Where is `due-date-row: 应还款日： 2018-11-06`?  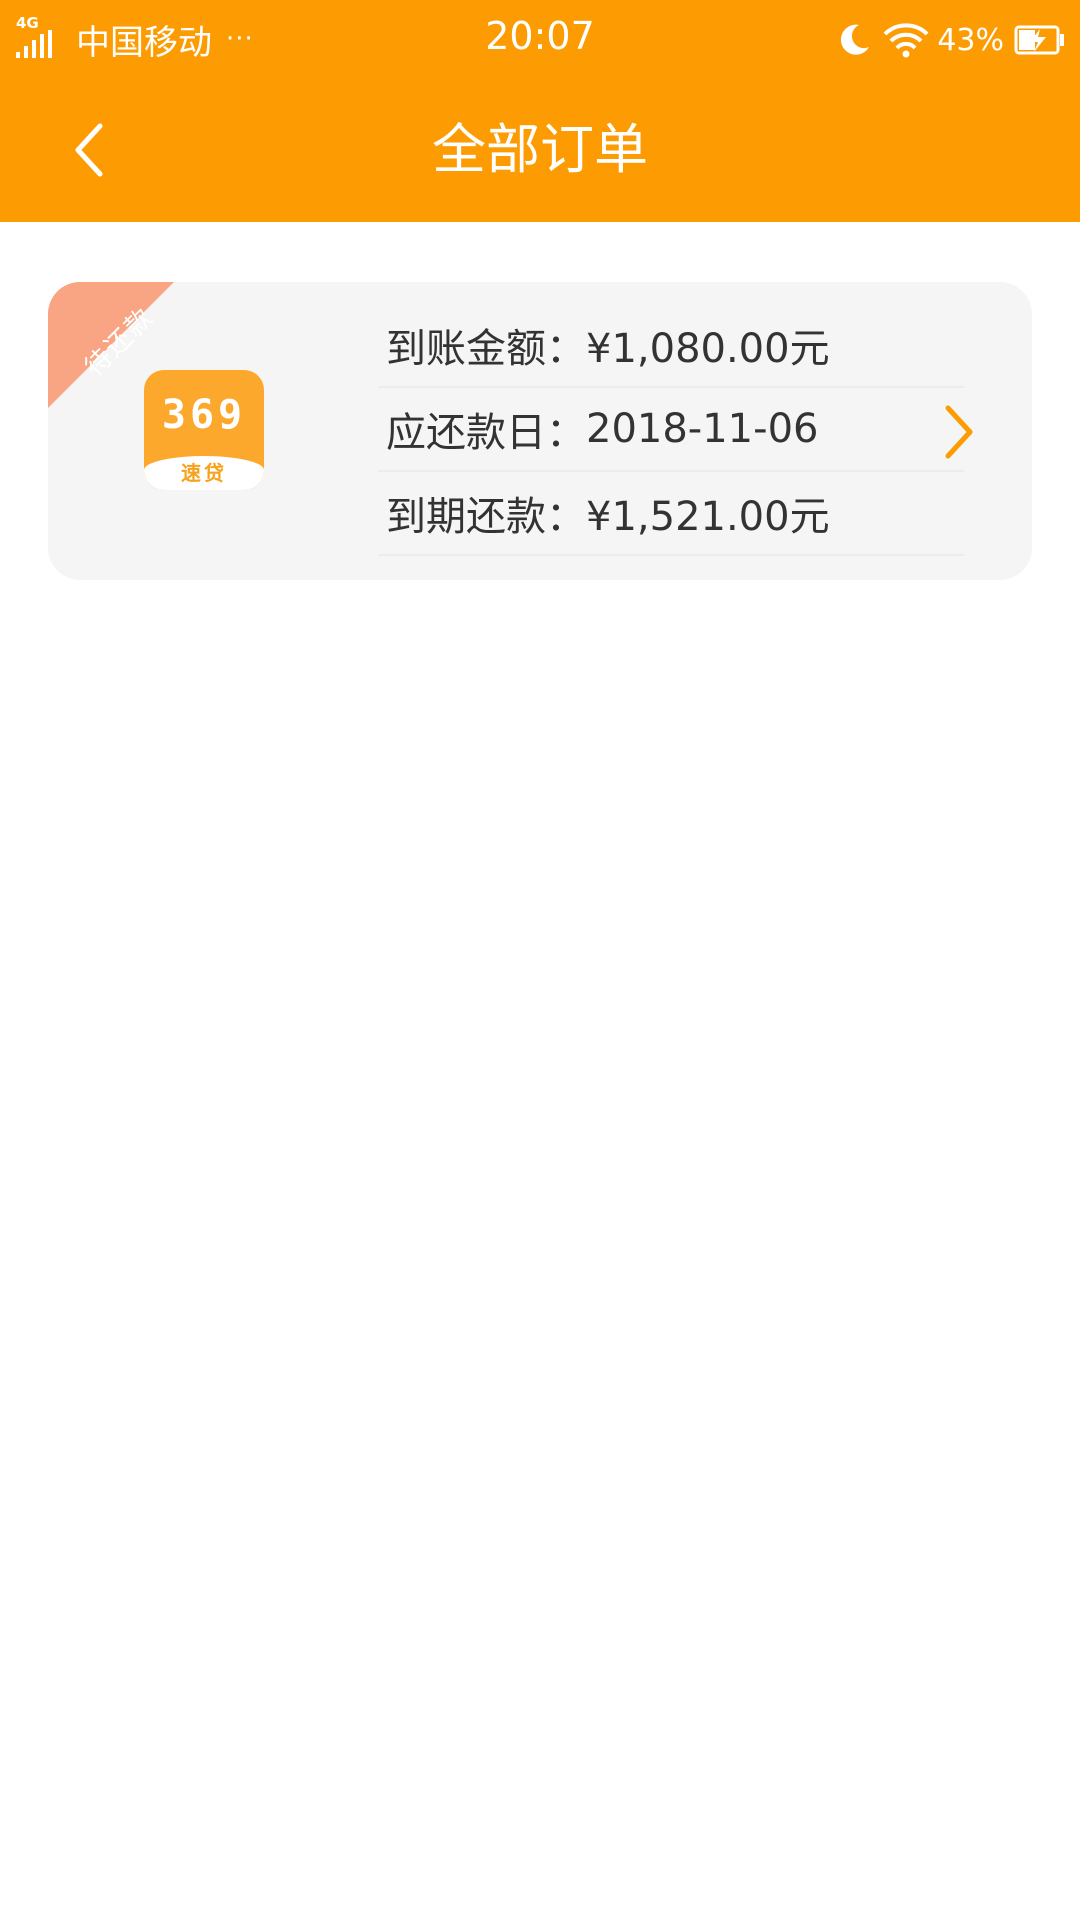
due-date-row: 应还款日： 2018-11-06 is located at coordinates (671, 430).